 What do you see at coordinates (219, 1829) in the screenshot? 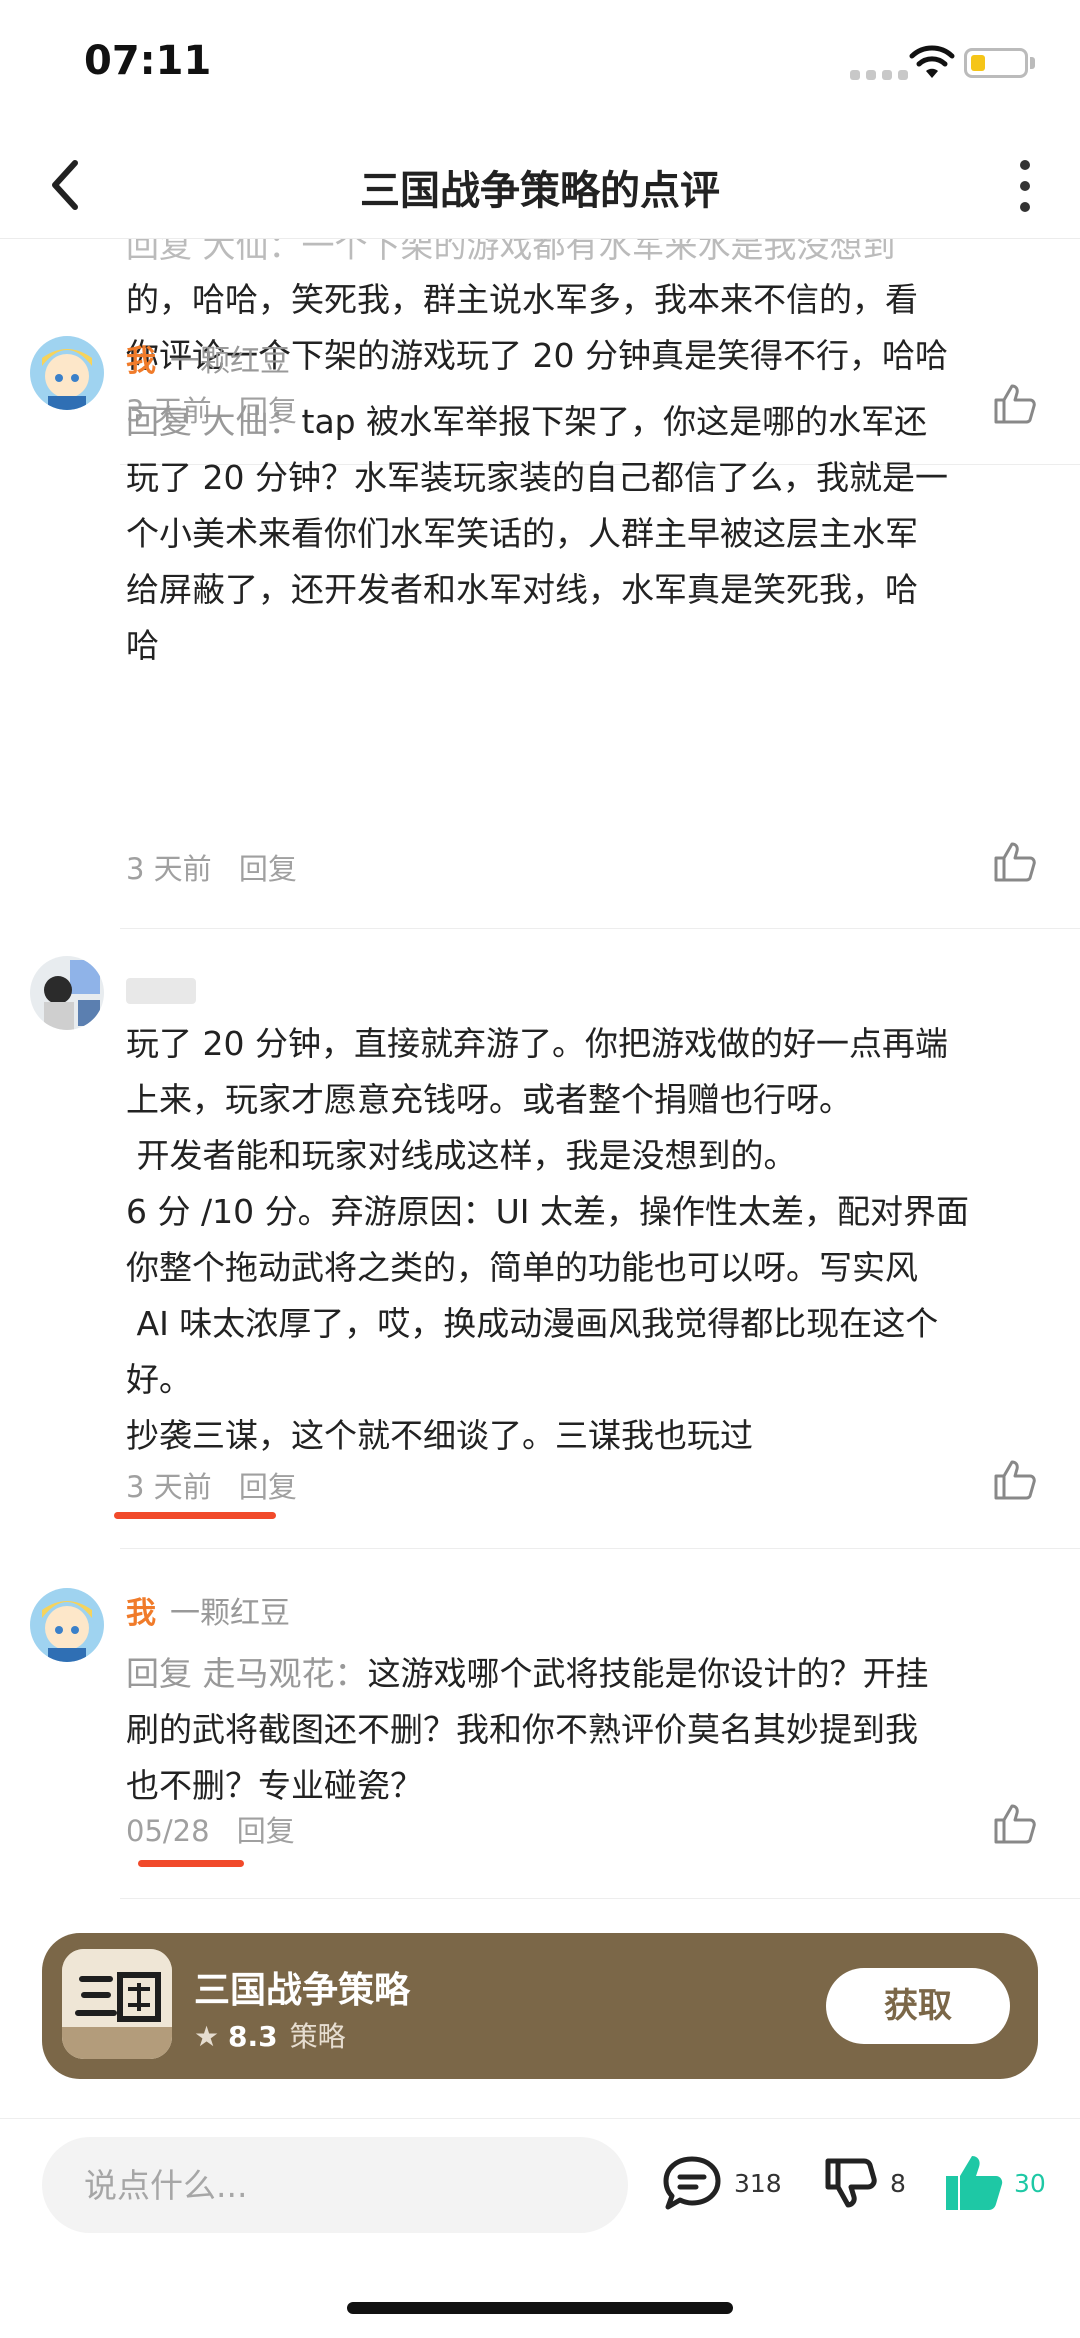
I see `comment-meta: 05/28 回复` at bounding box center [219, 1829].